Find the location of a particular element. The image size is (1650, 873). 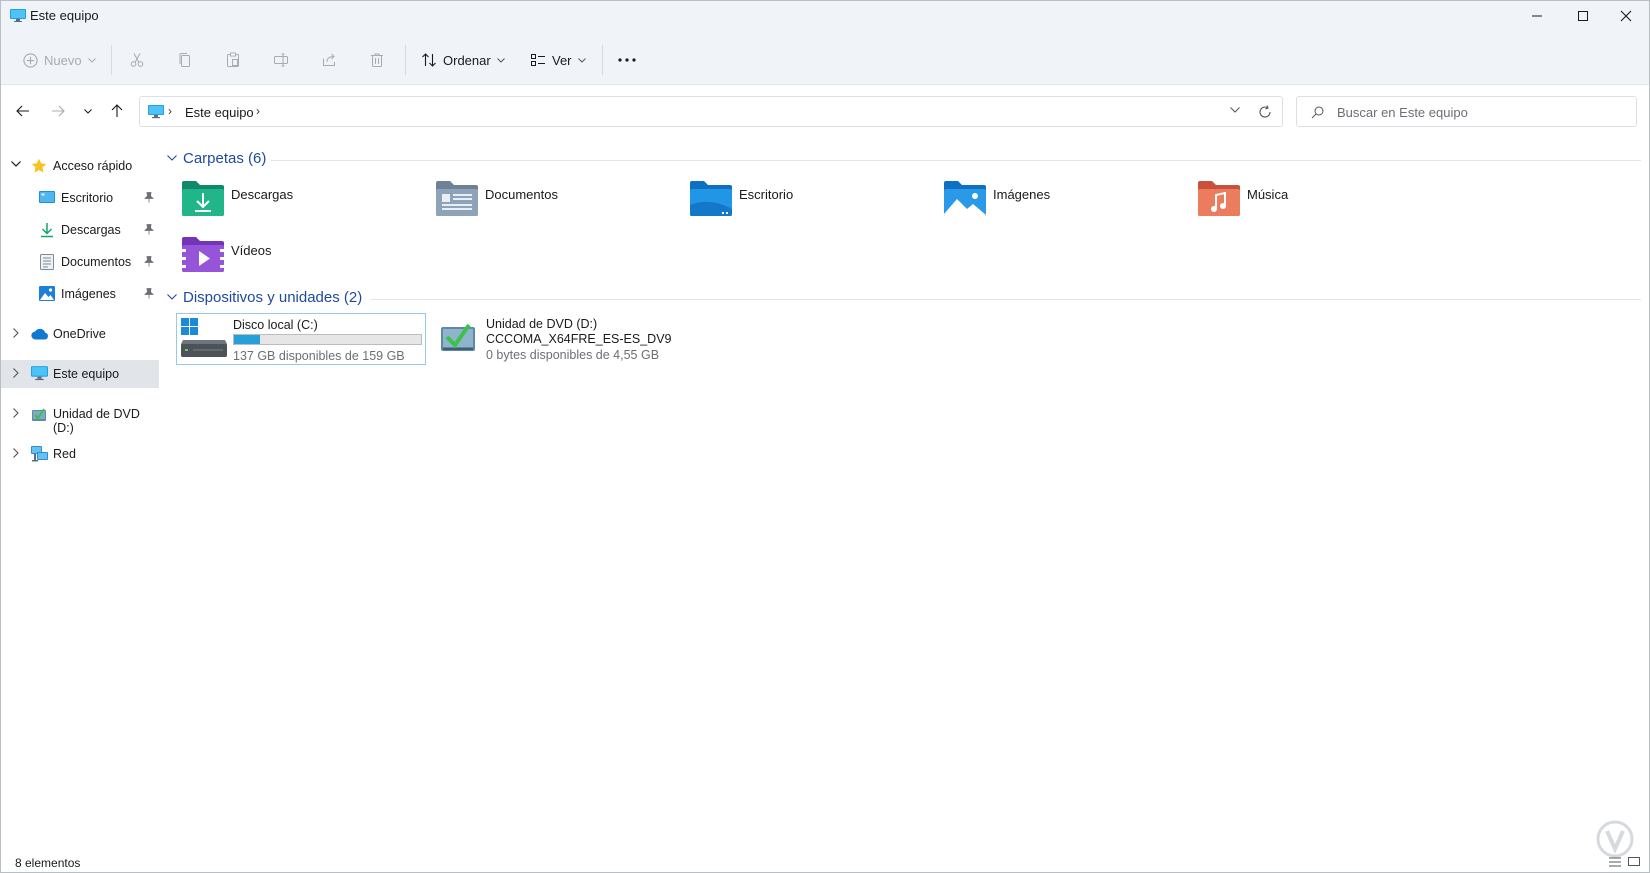

search-box: Buscar en Este equipo is located at coordinates (1466, 111).